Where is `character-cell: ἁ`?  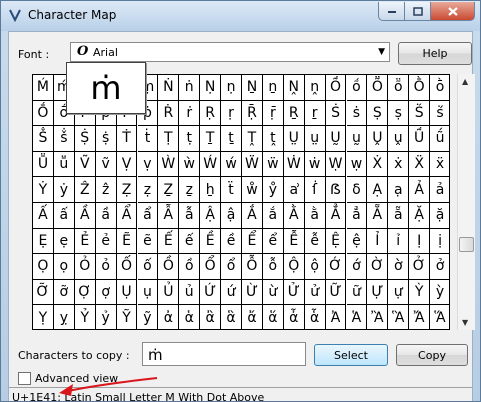
character-cell: ἁ is located at coordinates (190, 317).